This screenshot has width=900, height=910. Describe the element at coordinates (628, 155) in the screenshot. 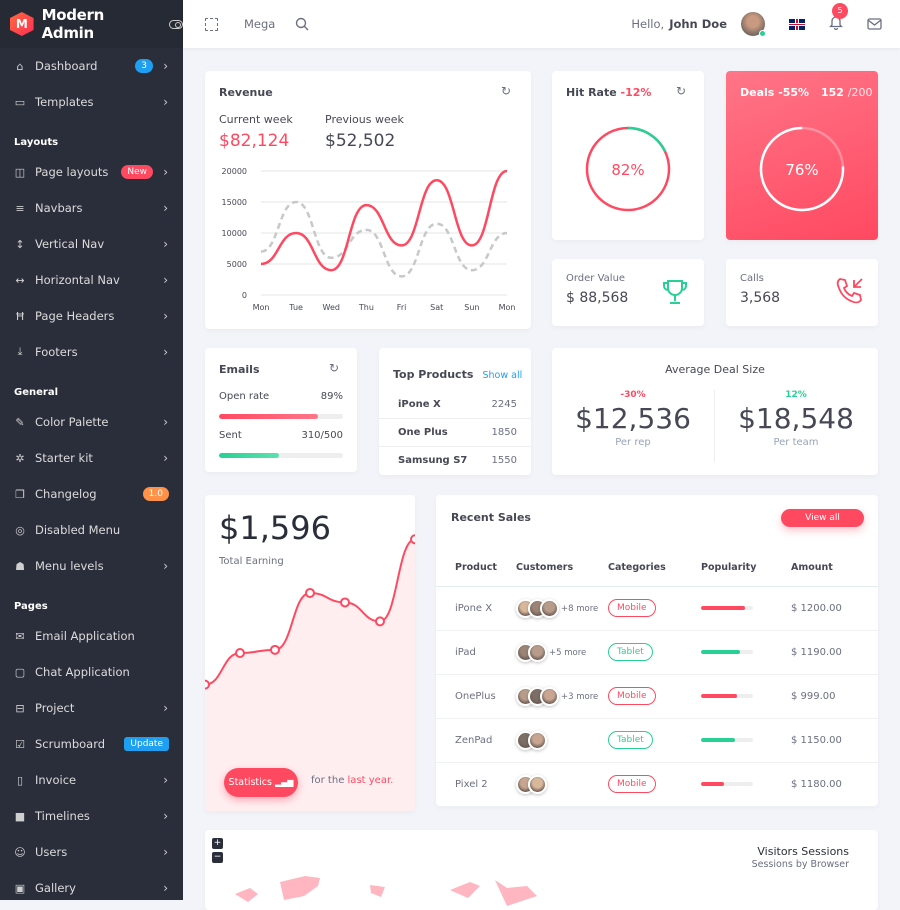

I see `hit-rate-card: Hit Rate -12% ↻ 82%` at that location.